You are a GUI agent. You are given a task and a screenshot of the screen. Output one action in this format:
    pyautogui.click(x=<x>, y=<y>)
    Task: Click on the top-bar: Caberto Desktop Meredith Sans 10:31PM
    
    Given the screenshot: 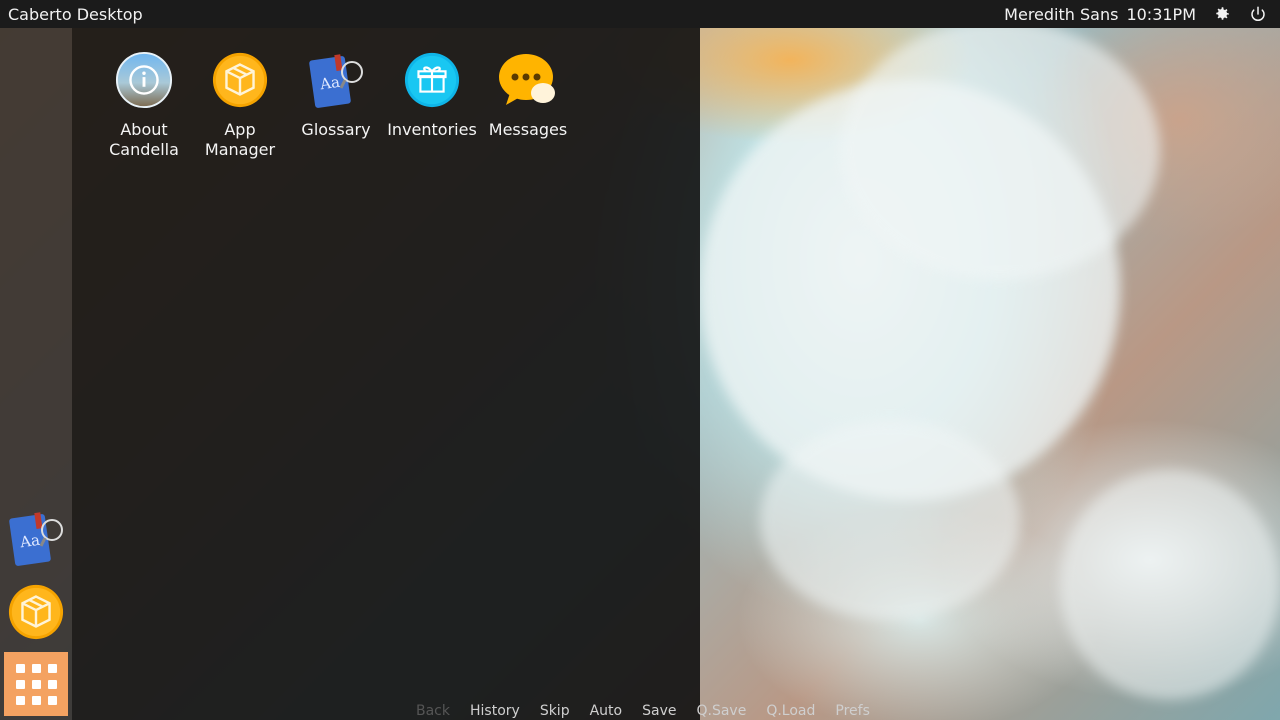 What is the action you would take?
    pyautogui.click(x=640, y=14)
    